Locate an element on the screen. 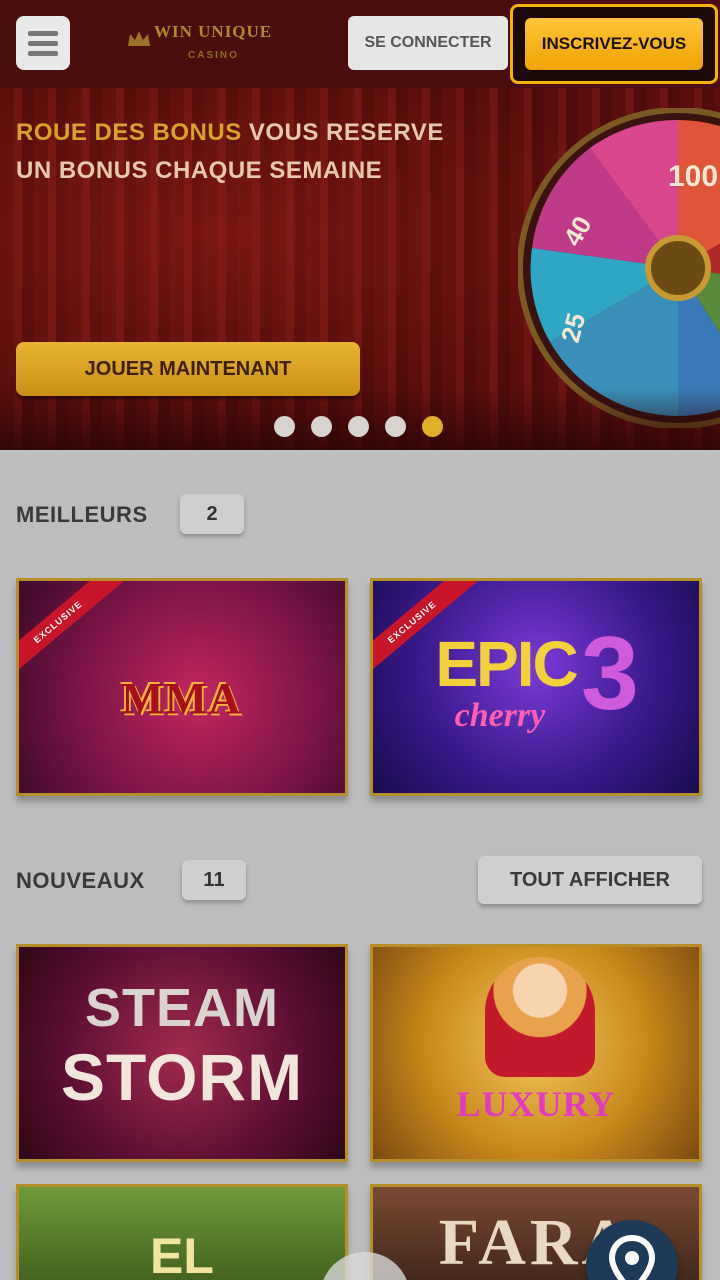 The height and width of the screenshot is (1280, 720). game-subtitle: cherry is located at coordinates (500, 715).